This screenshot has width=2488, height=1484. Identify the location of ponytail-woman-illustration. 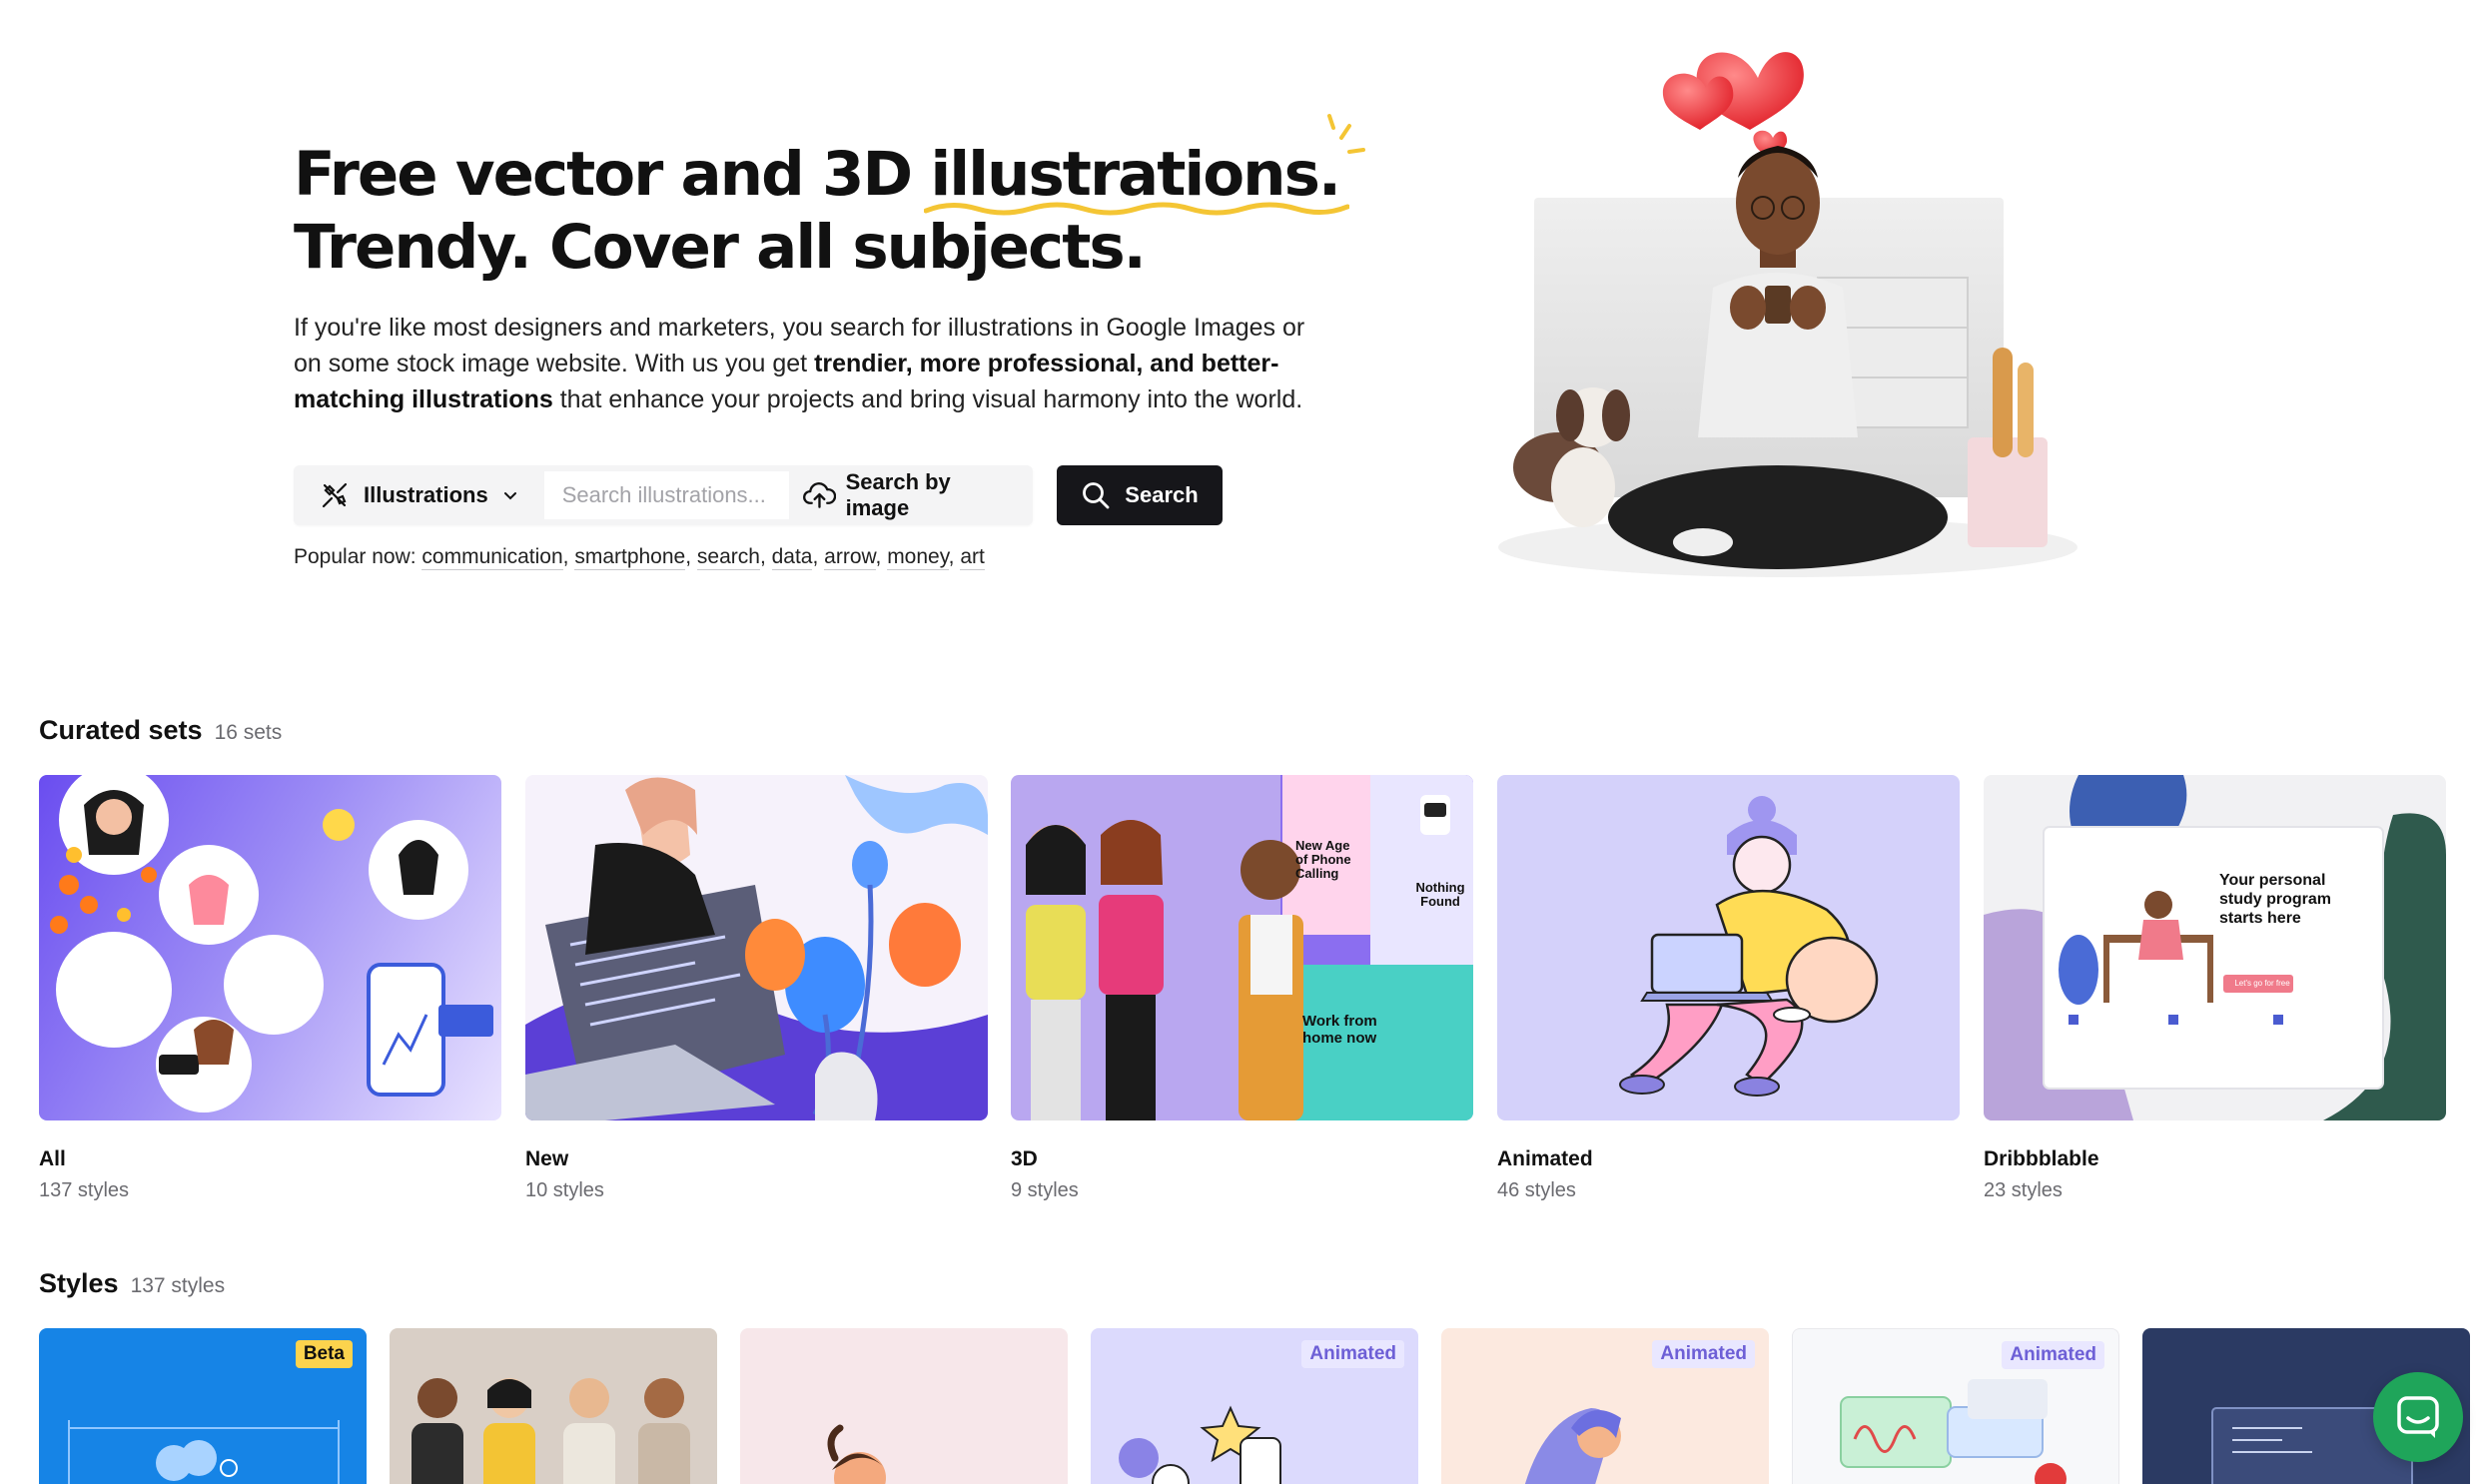
(856, 1454).